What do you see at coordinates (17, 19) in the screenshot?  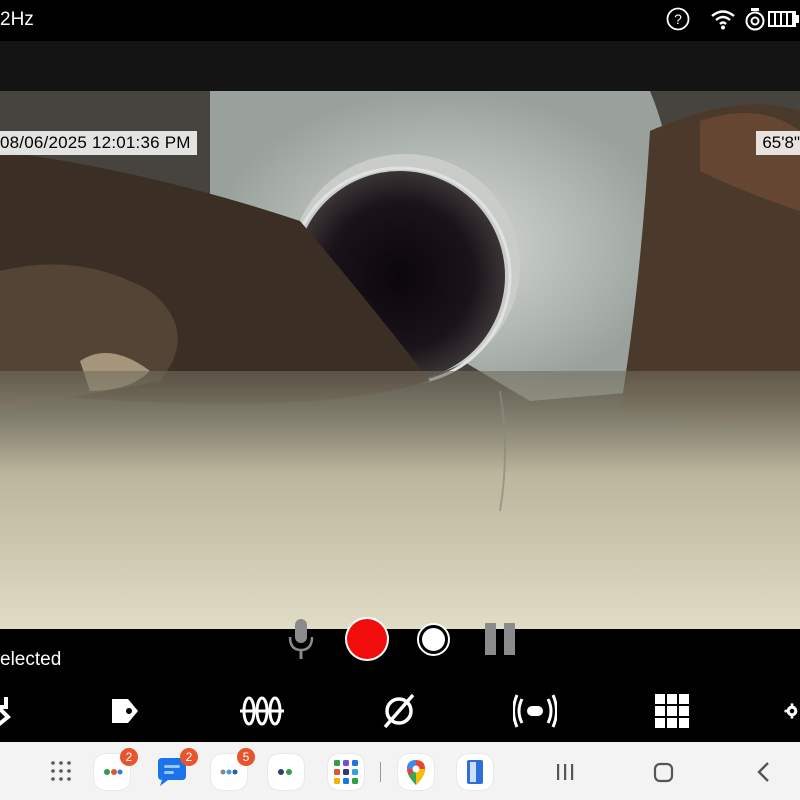 I see `refresh-rate-label: 2Hz` at bounding box center [17, 19].